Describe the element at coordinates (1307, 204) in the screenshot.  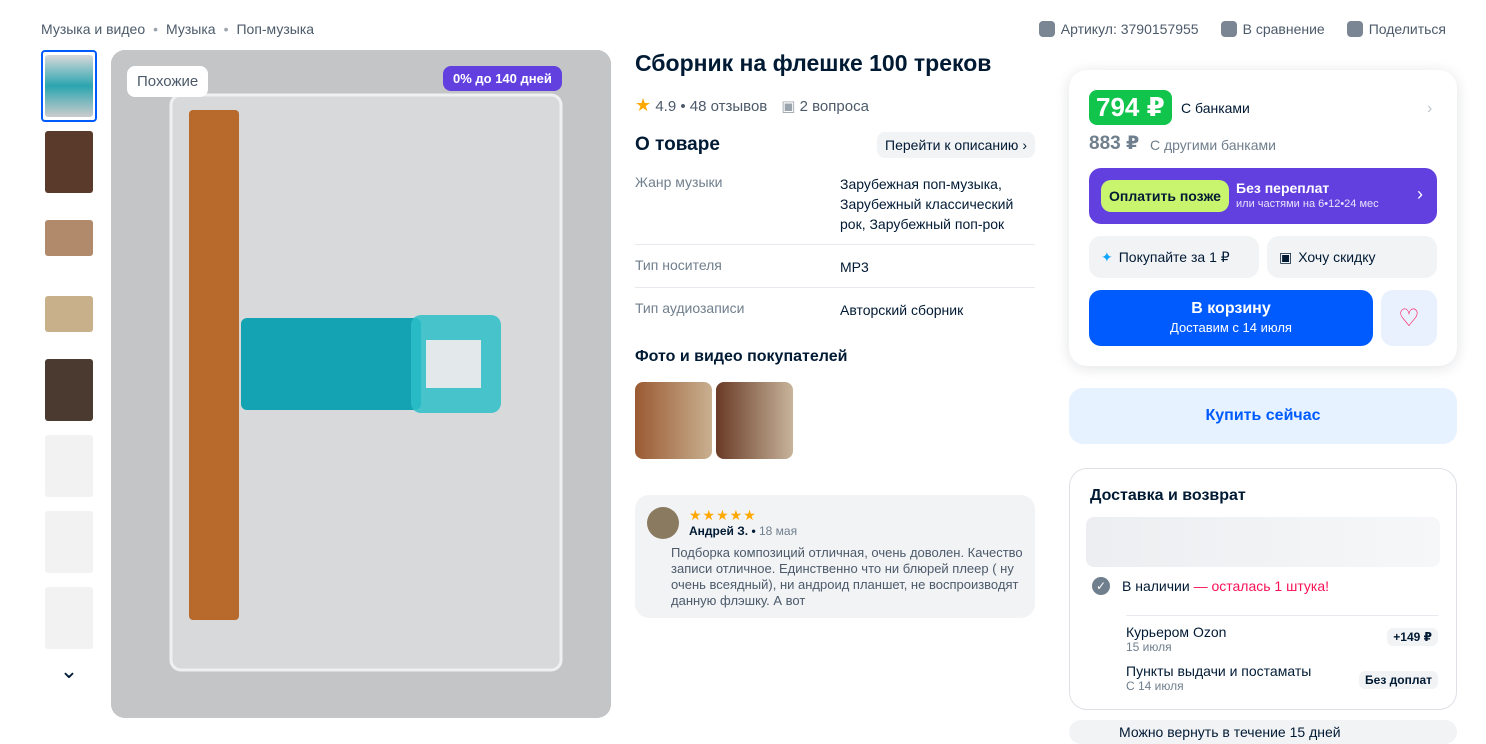
I see `parts-text: или частями на 6•12•24 мес` at that location.